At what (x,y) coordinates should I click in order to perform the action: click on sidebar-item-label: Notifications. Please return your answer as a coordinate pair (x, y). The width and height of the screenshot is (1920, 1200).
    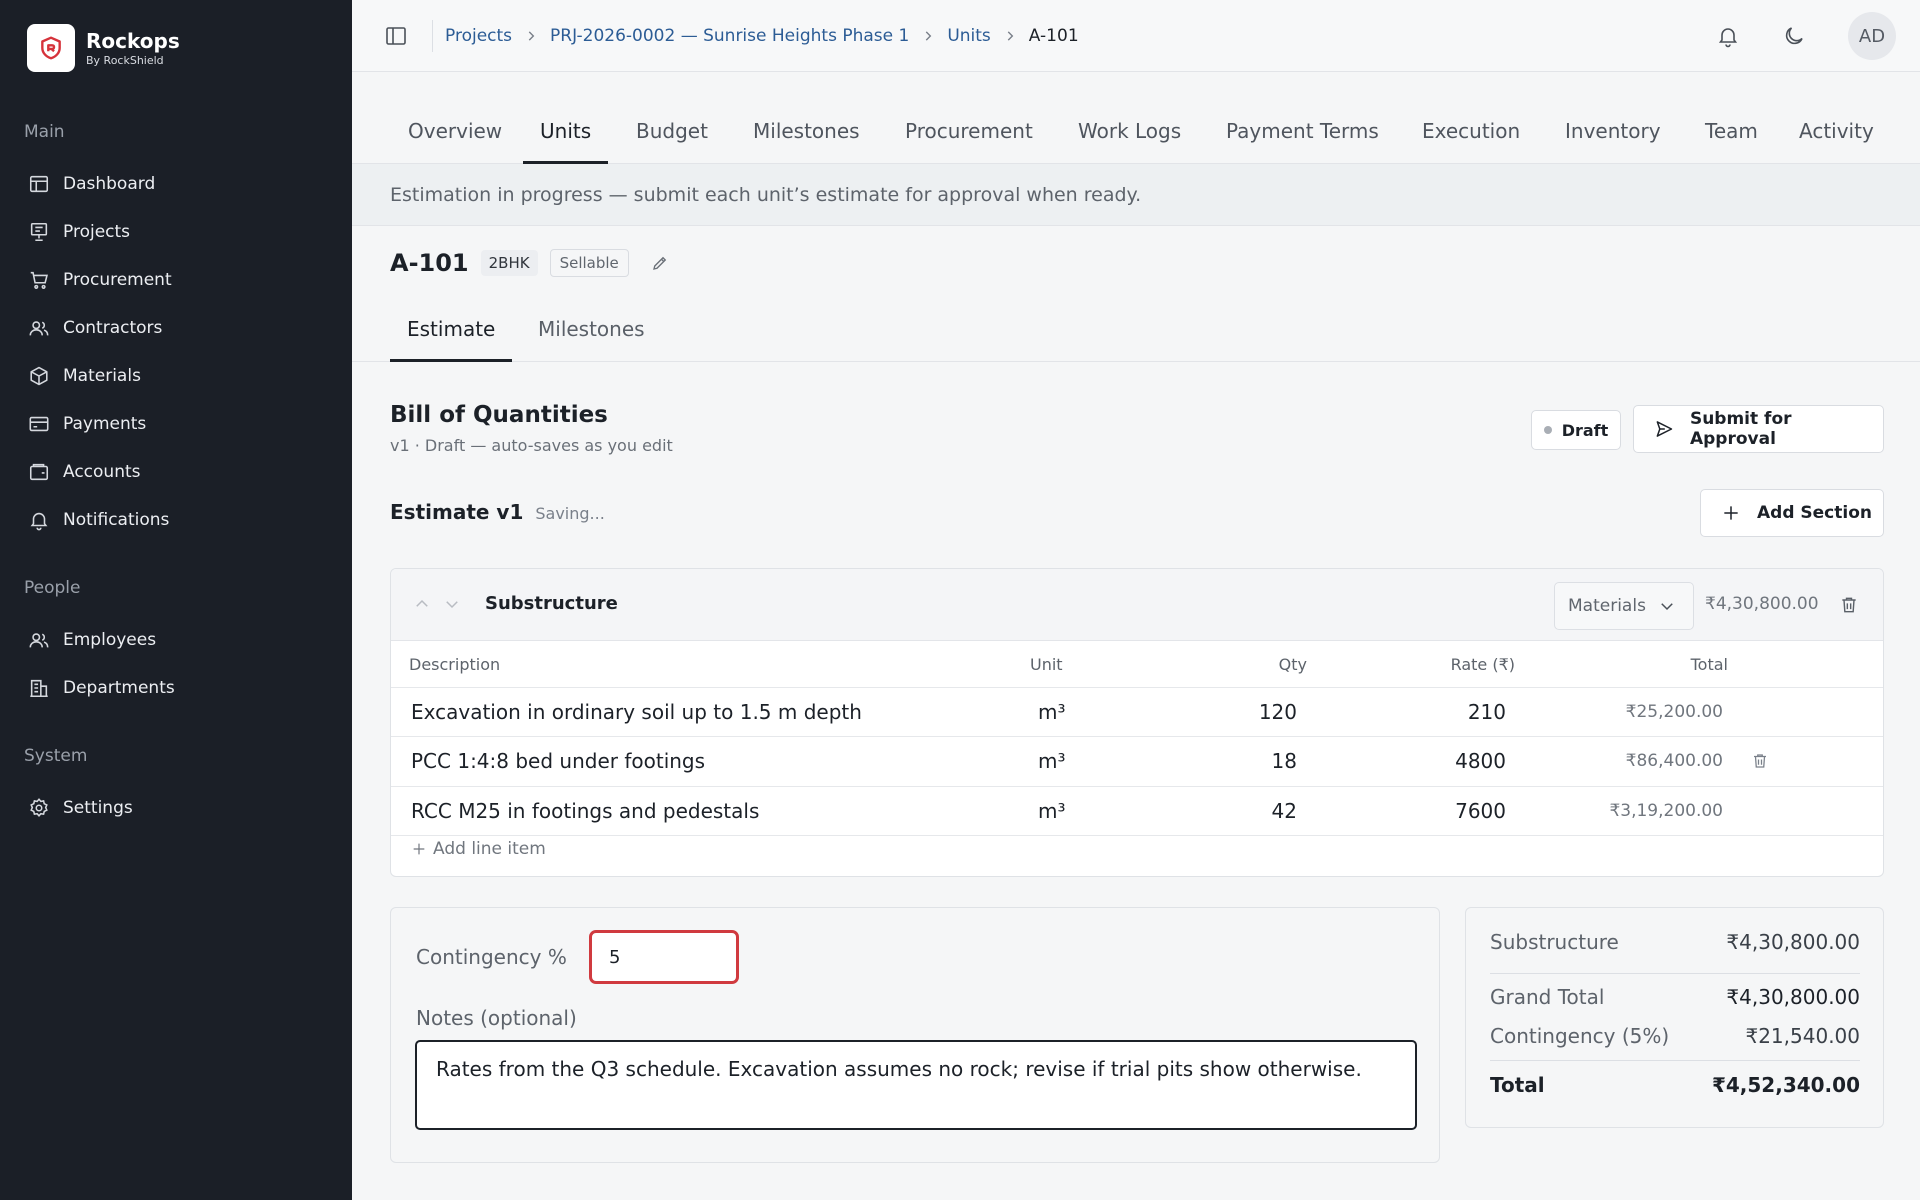
    Looking at the image, I should click on (116, 520).